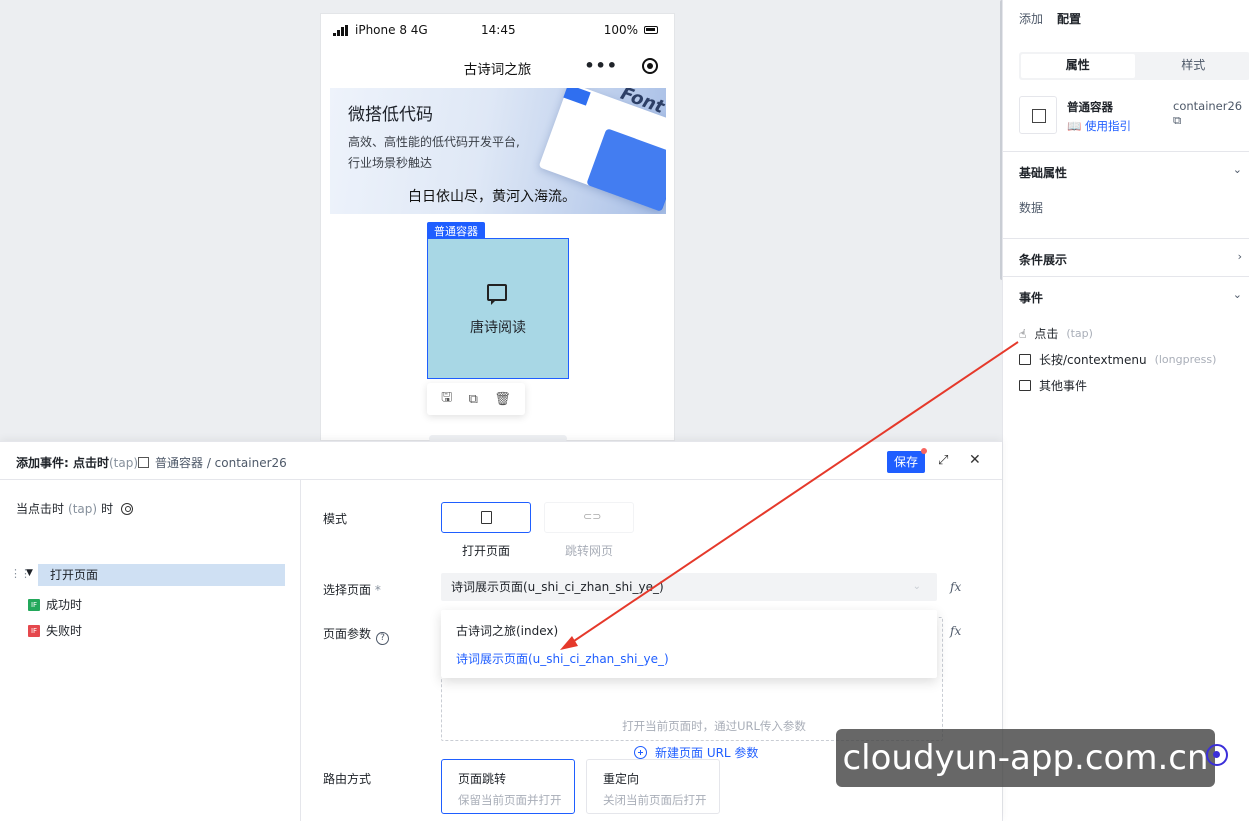  What do you see at coordinates (640, 752) in the screenshot?
I see `plus-circle-icon` at bounding box center [640, 752].